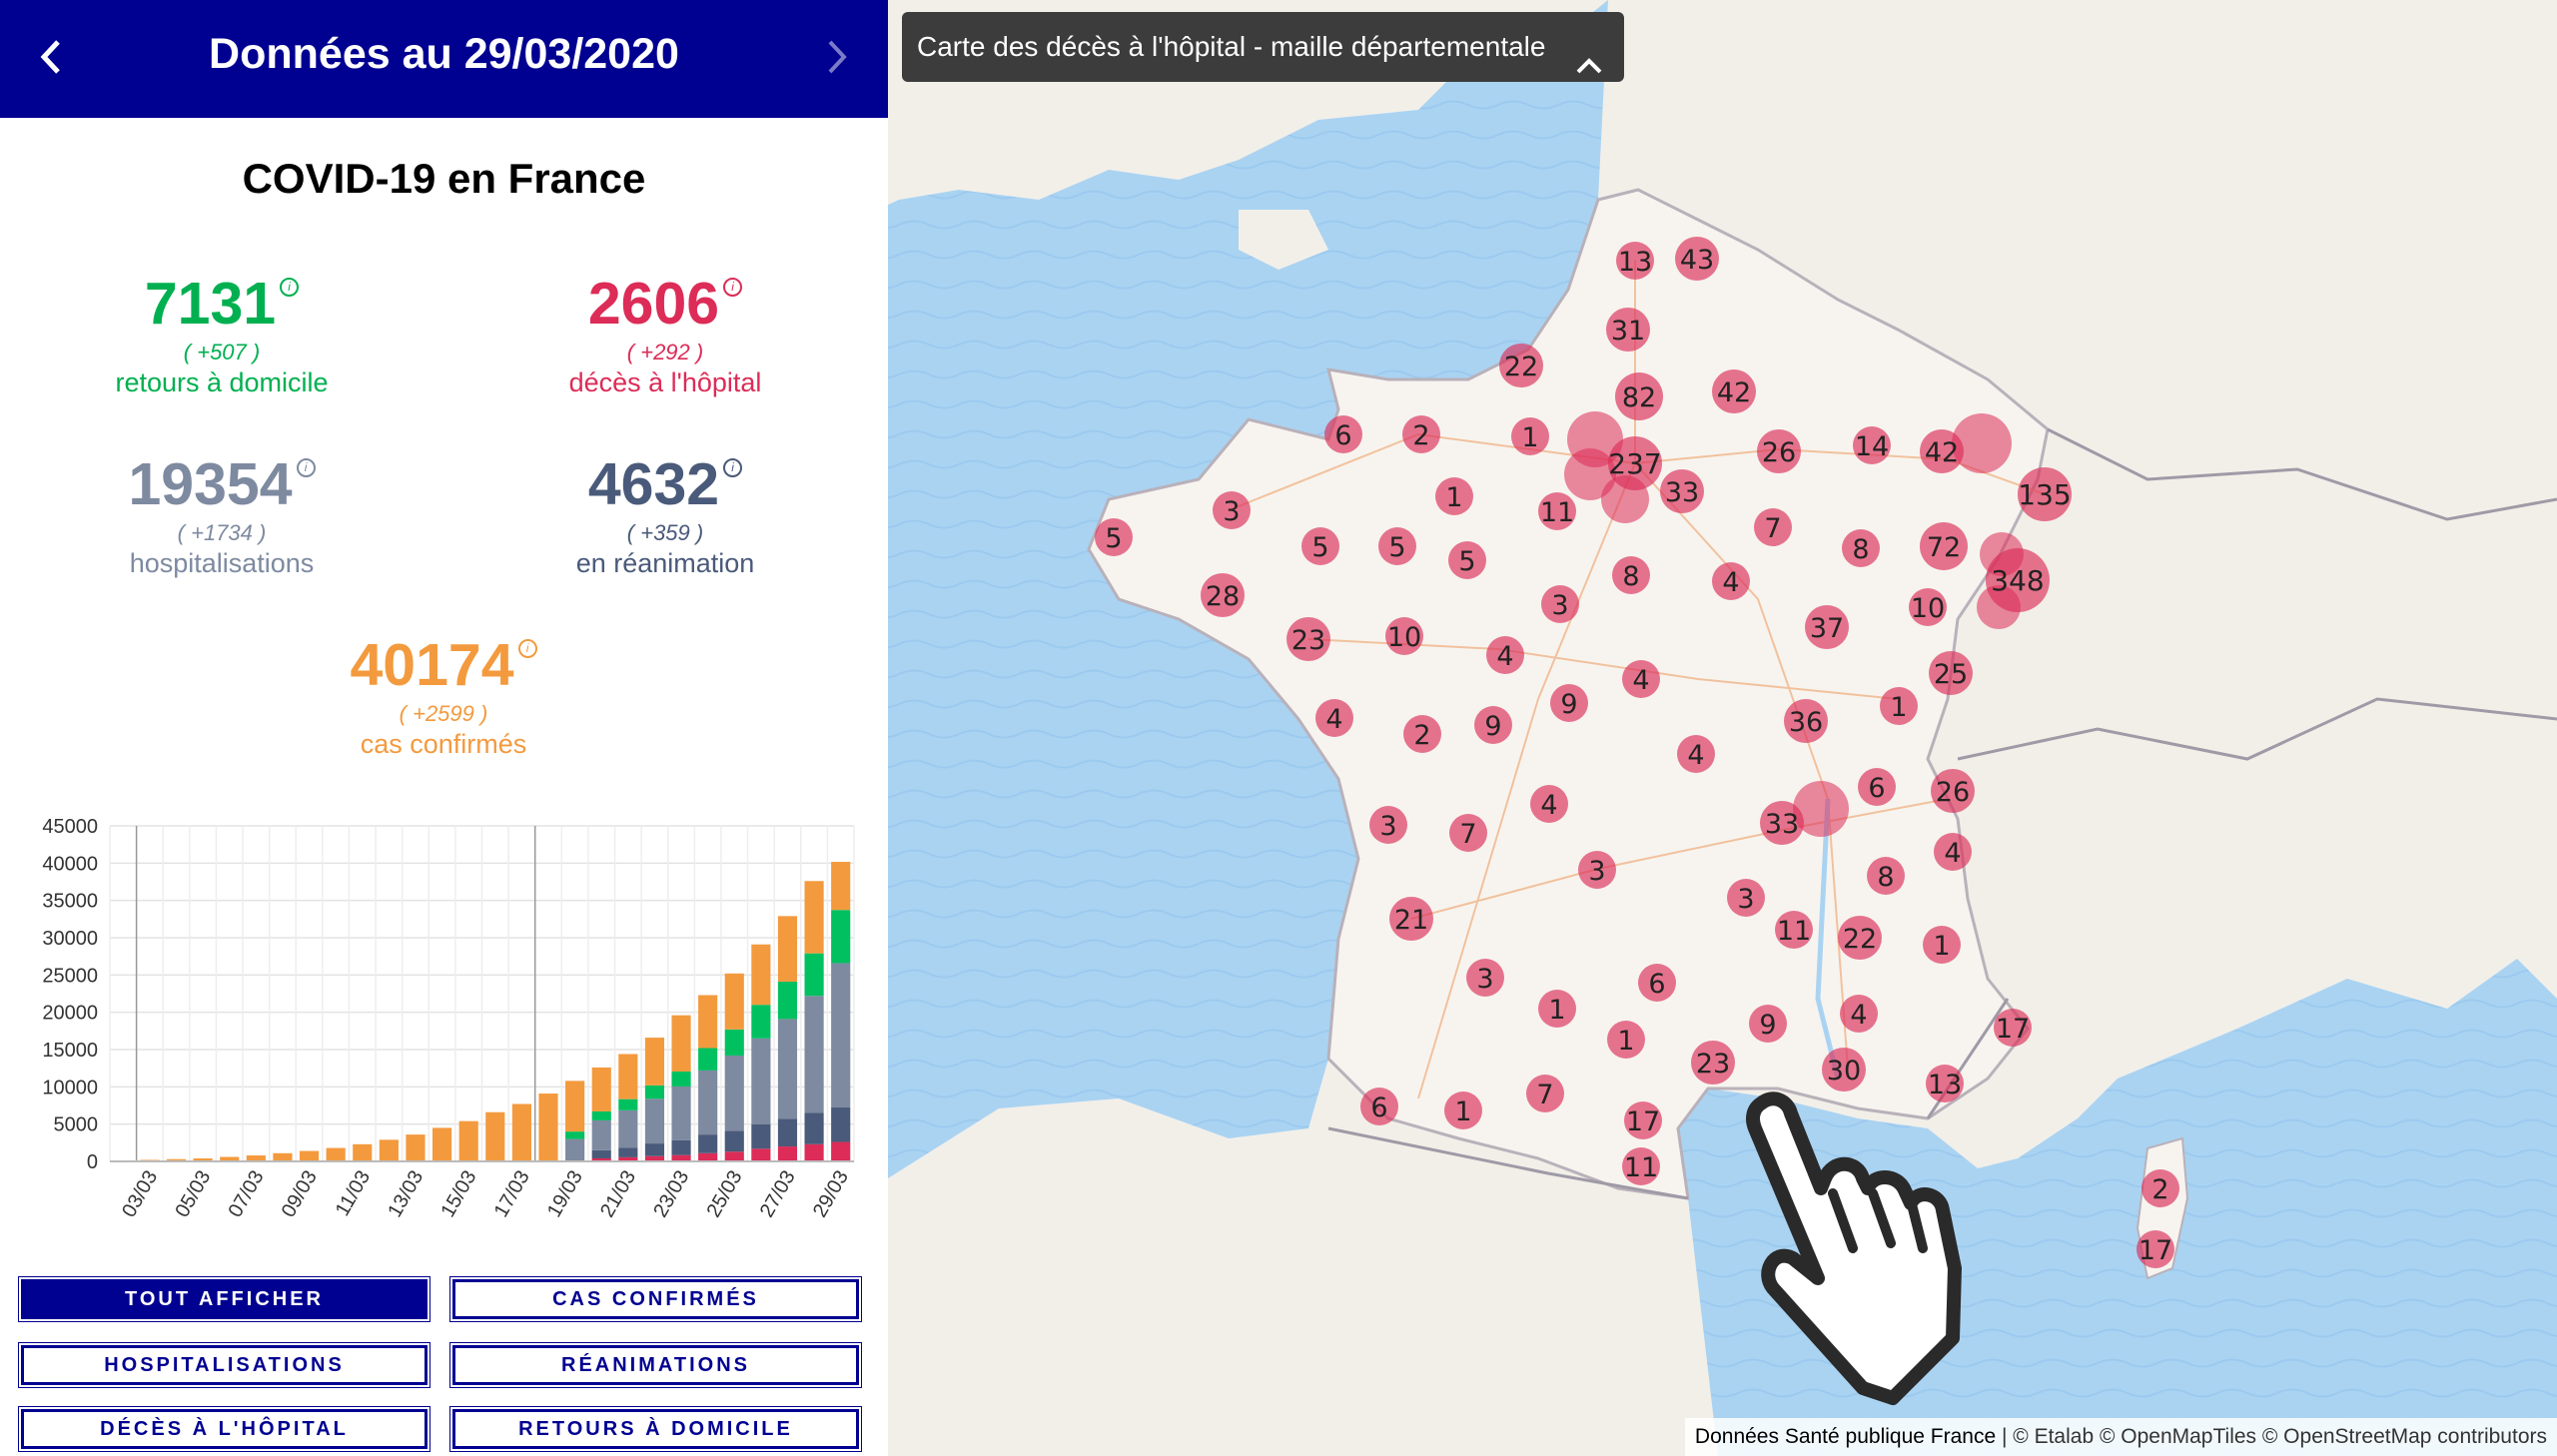  I want to click on marker-label: 2, so click(2159, 1190).